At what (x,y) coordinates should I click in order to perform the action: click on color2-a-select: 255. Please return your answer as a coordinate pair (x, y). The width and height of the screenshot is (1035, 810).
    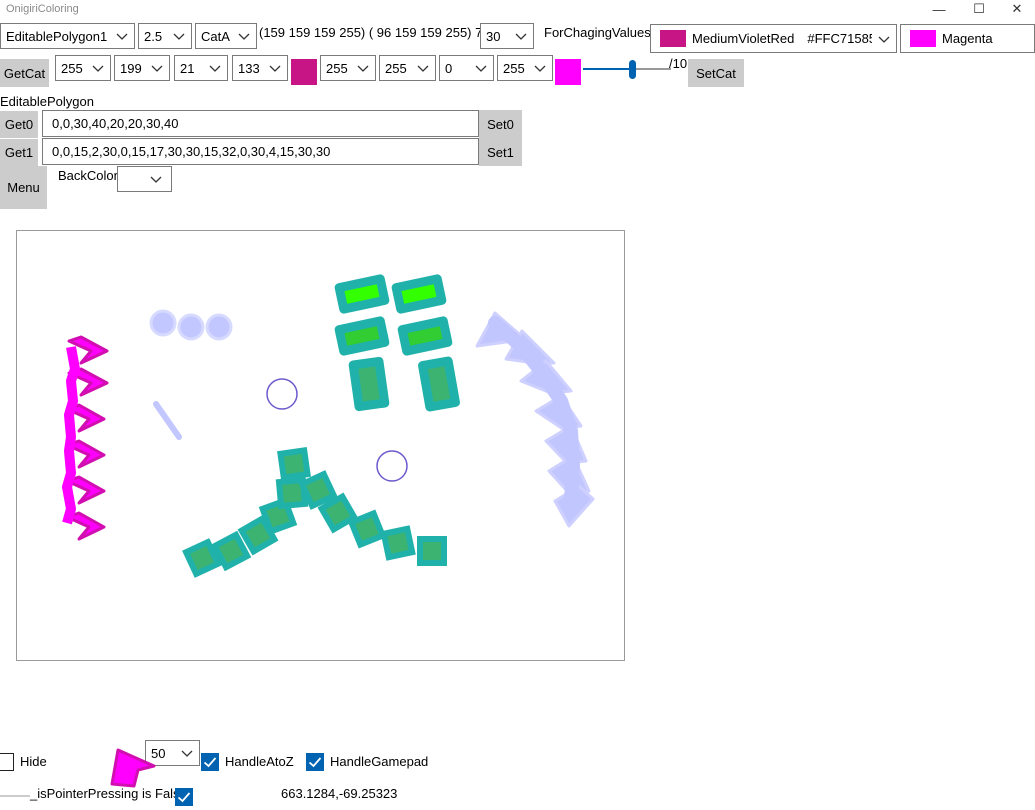
    Looking at the image, I should click on (348, 68).